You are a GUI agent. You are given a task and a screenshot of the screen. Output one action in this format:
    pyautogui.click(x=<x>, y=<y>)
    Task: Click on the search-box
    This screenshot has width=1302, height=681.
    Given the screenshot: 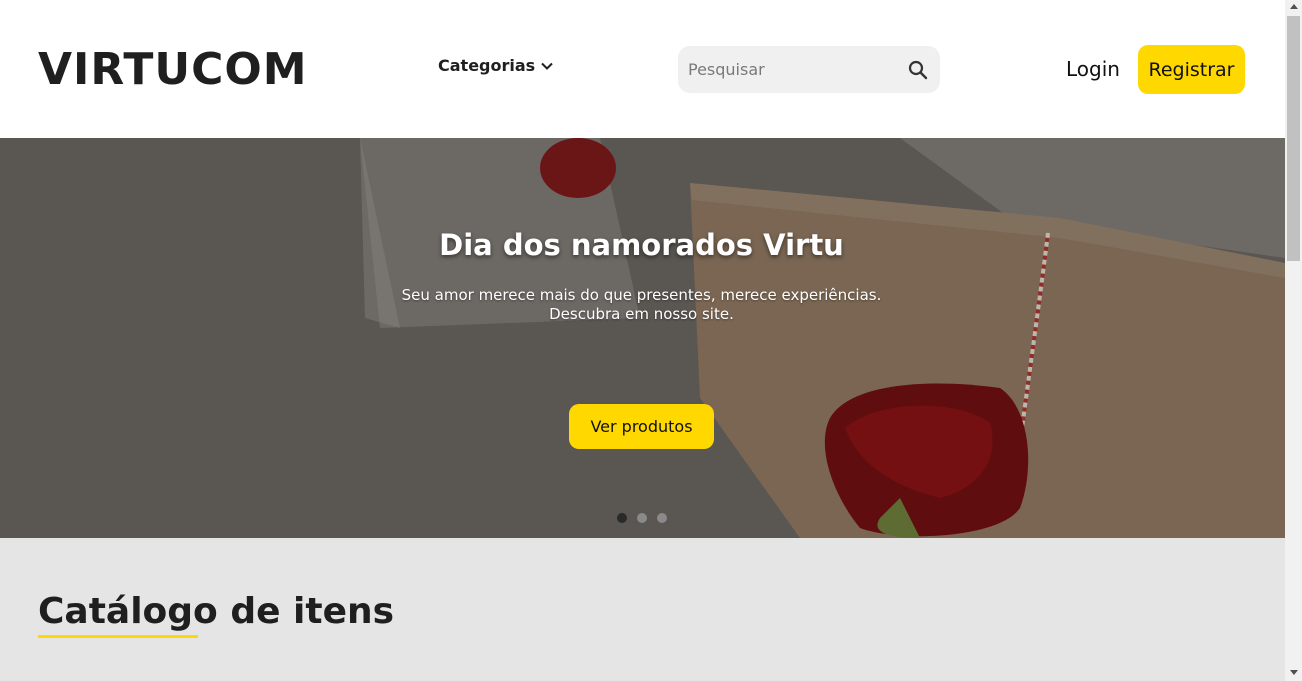 What is the action you would take?
    pyautogui.click(x=809, y=69)
    